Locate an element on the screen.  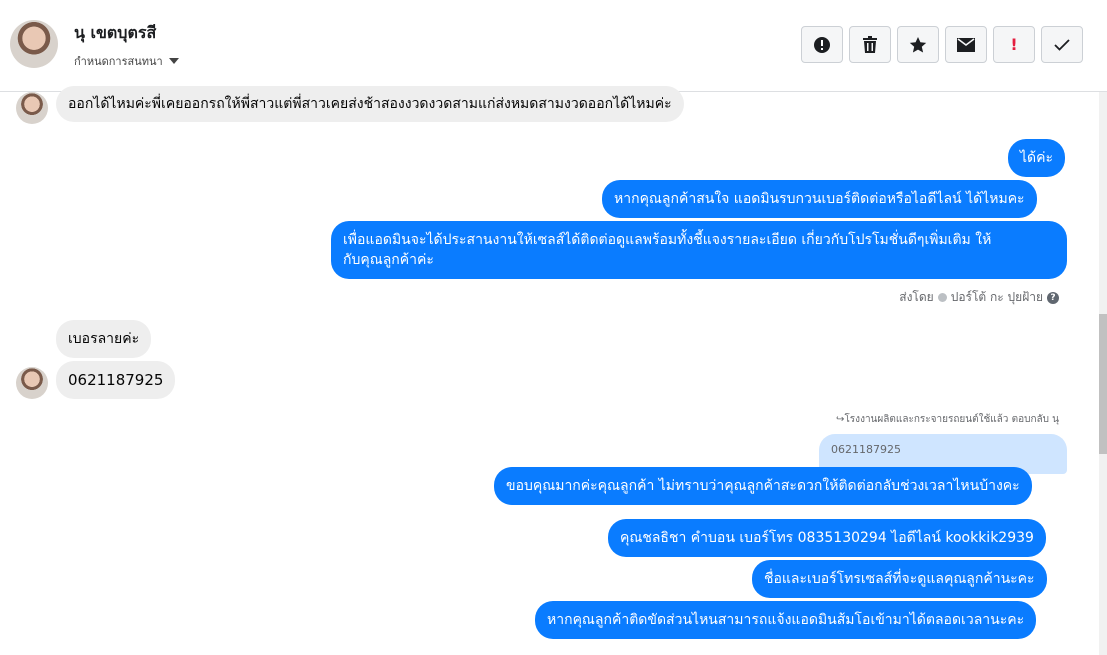
sent-by-prefix: ส่งโดย is located at coordinates (916, 297).